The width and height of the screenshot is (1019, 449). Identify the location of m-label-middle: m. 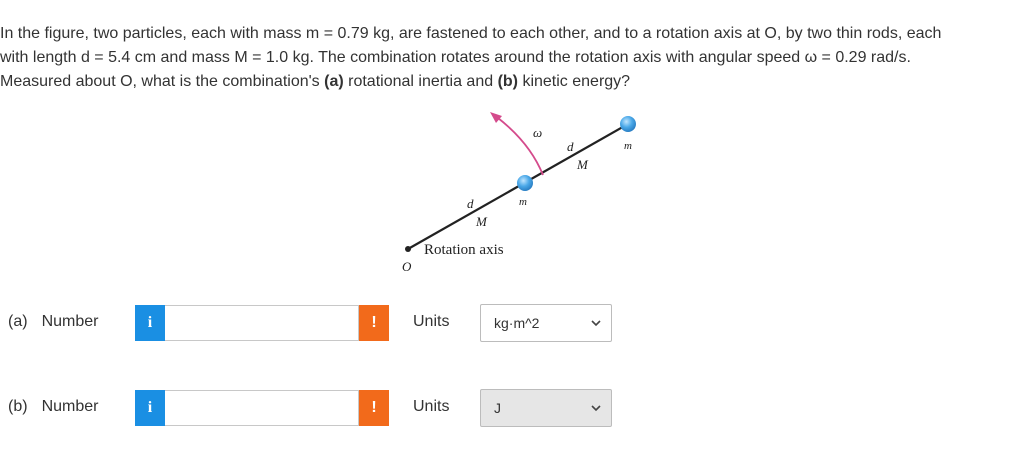
(523, 202).